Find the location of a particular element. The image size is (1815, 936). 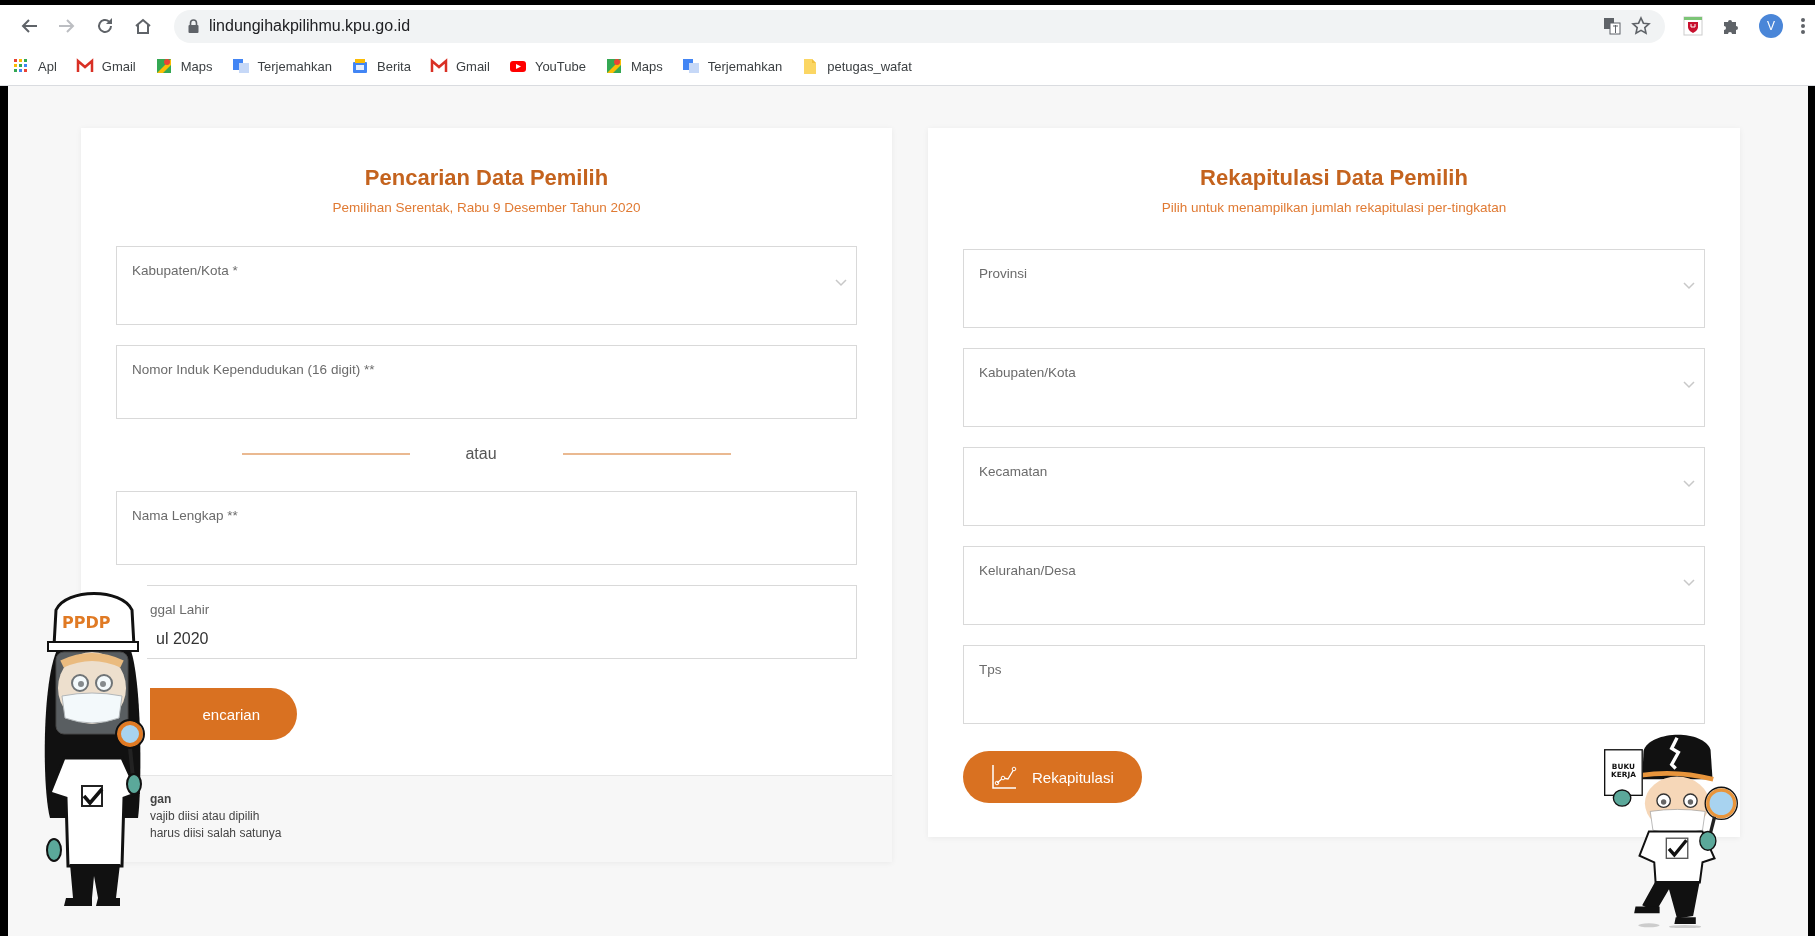

select-field: Provinsi is located at coordinates (1334, 288).